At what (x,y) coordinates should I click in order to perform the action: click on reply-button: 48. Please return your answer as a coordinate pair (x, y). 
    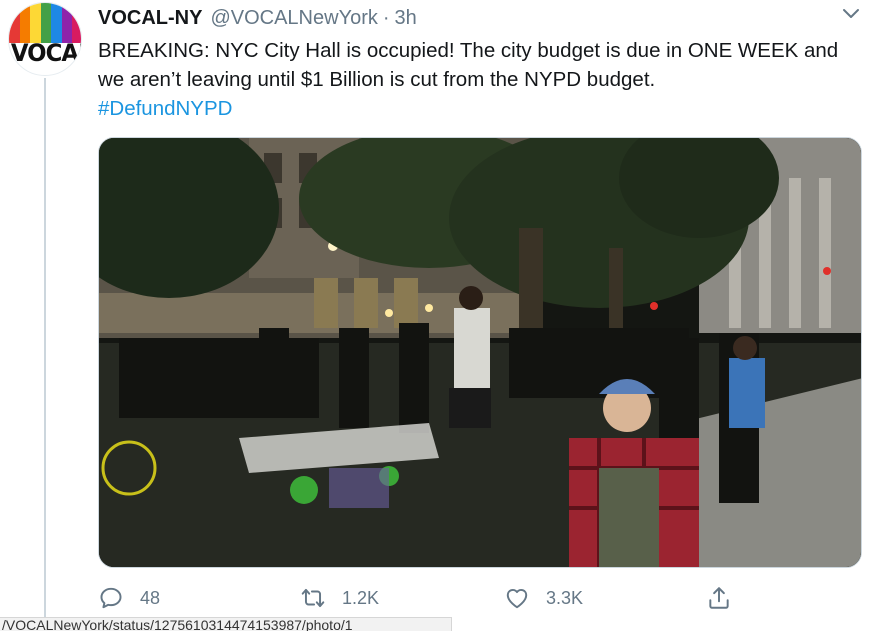
    Looking at the image, I should click on (129, 598).